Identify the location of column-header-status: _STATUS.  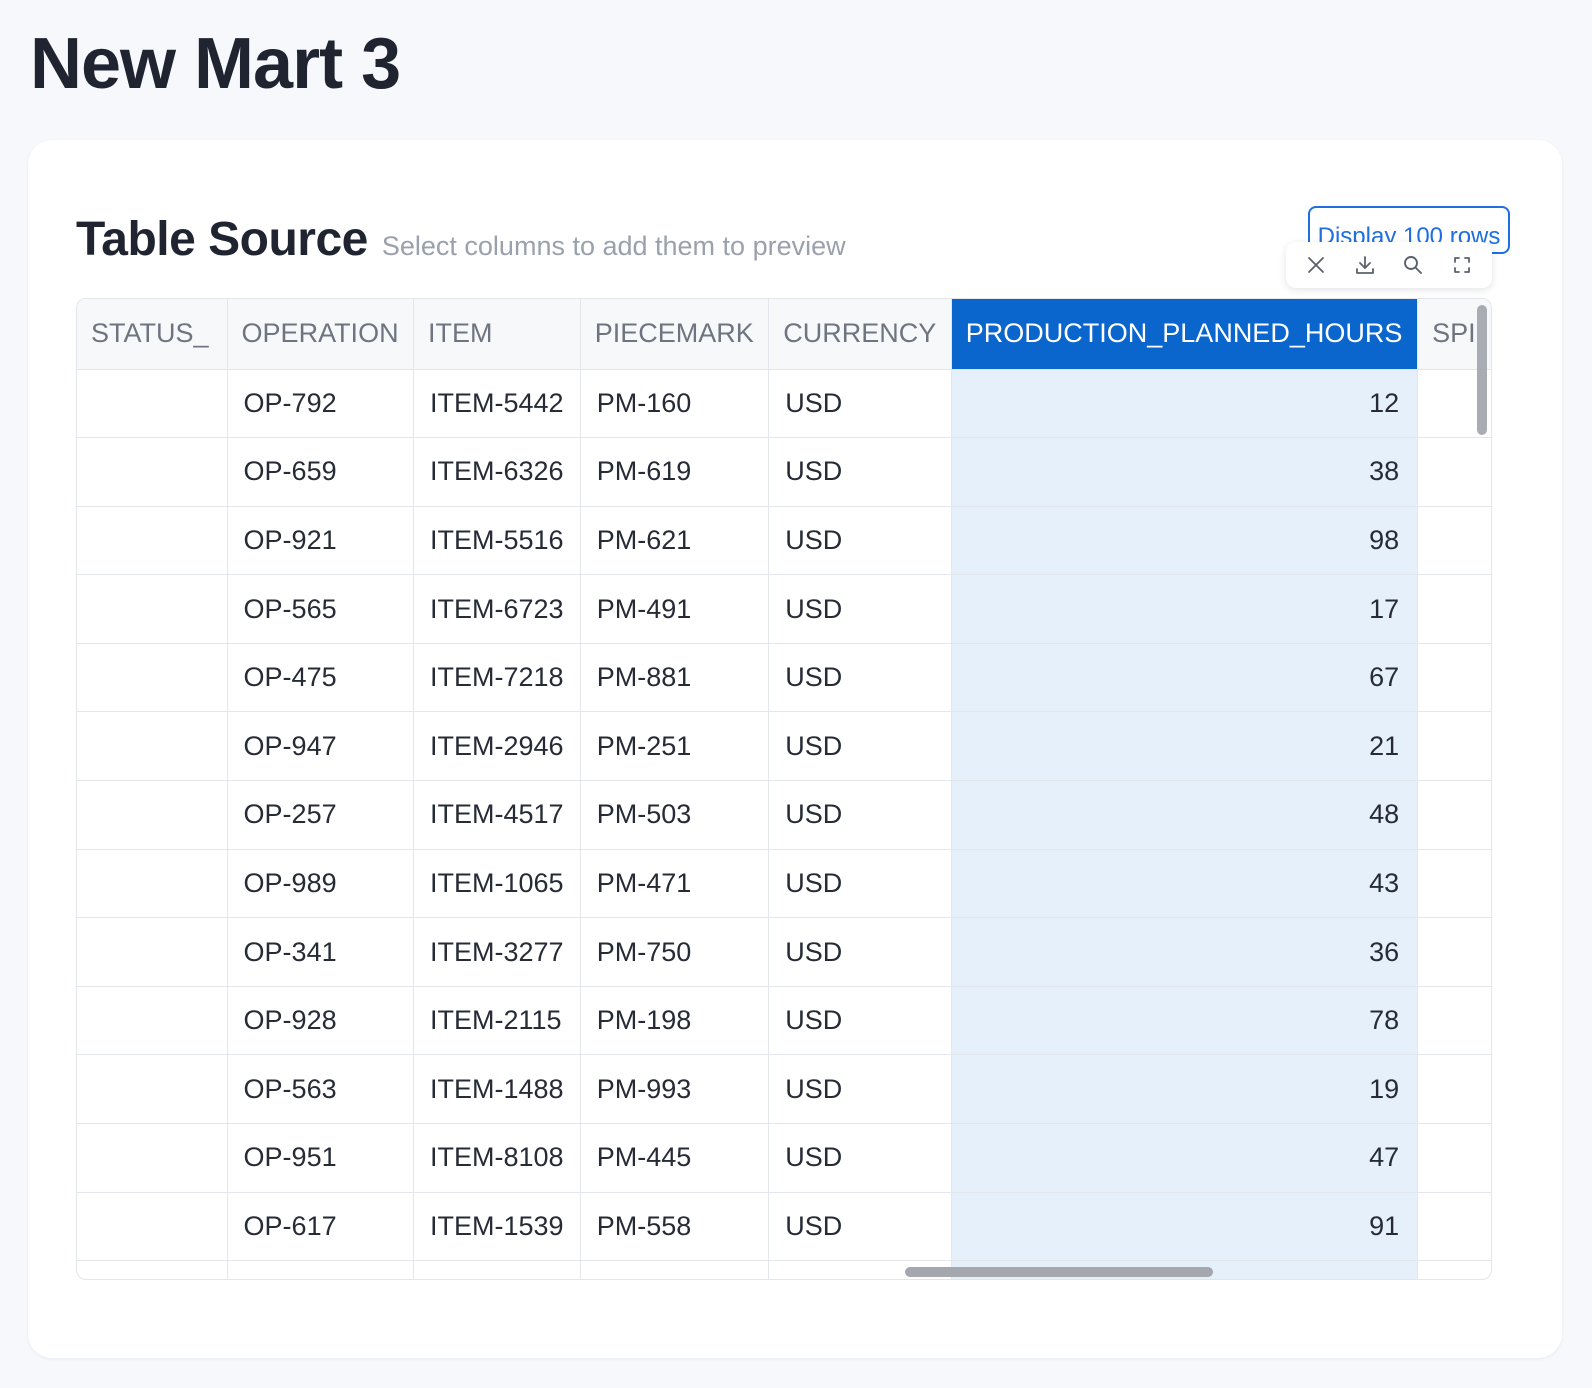
(152, 334).